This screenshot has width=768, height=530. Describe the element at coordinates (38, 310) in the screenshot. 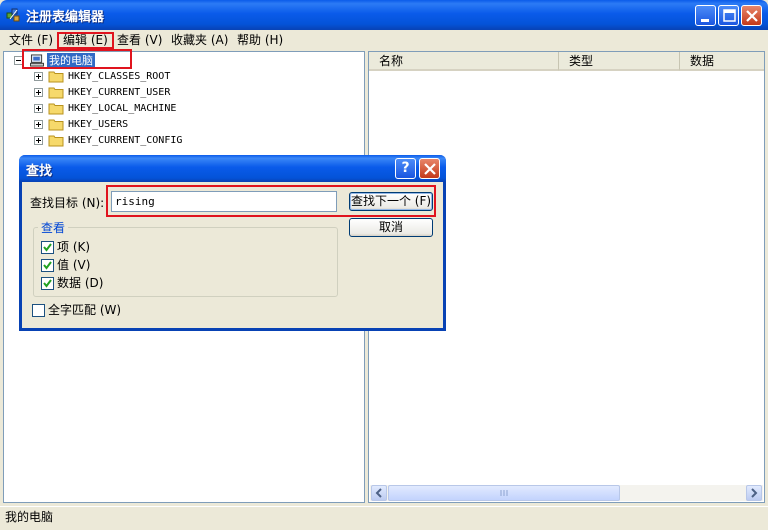

I see `checkbox-whole-match` at that location.